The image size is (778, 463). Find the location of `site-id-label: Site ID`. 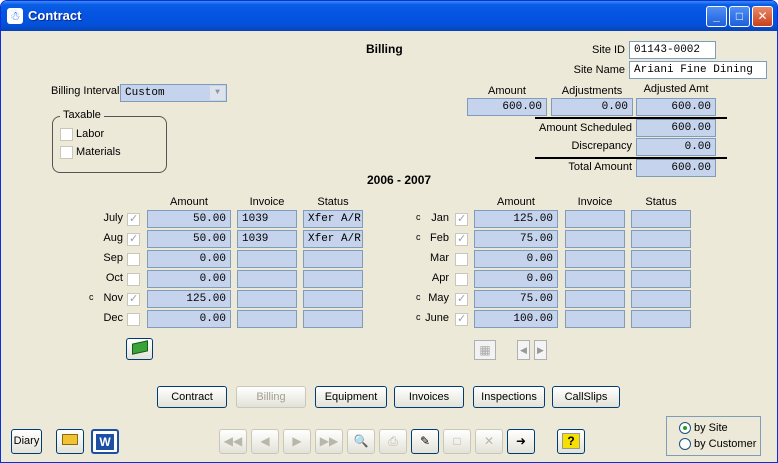

site-id-label: Site ID is located at coordinates (608, 50).